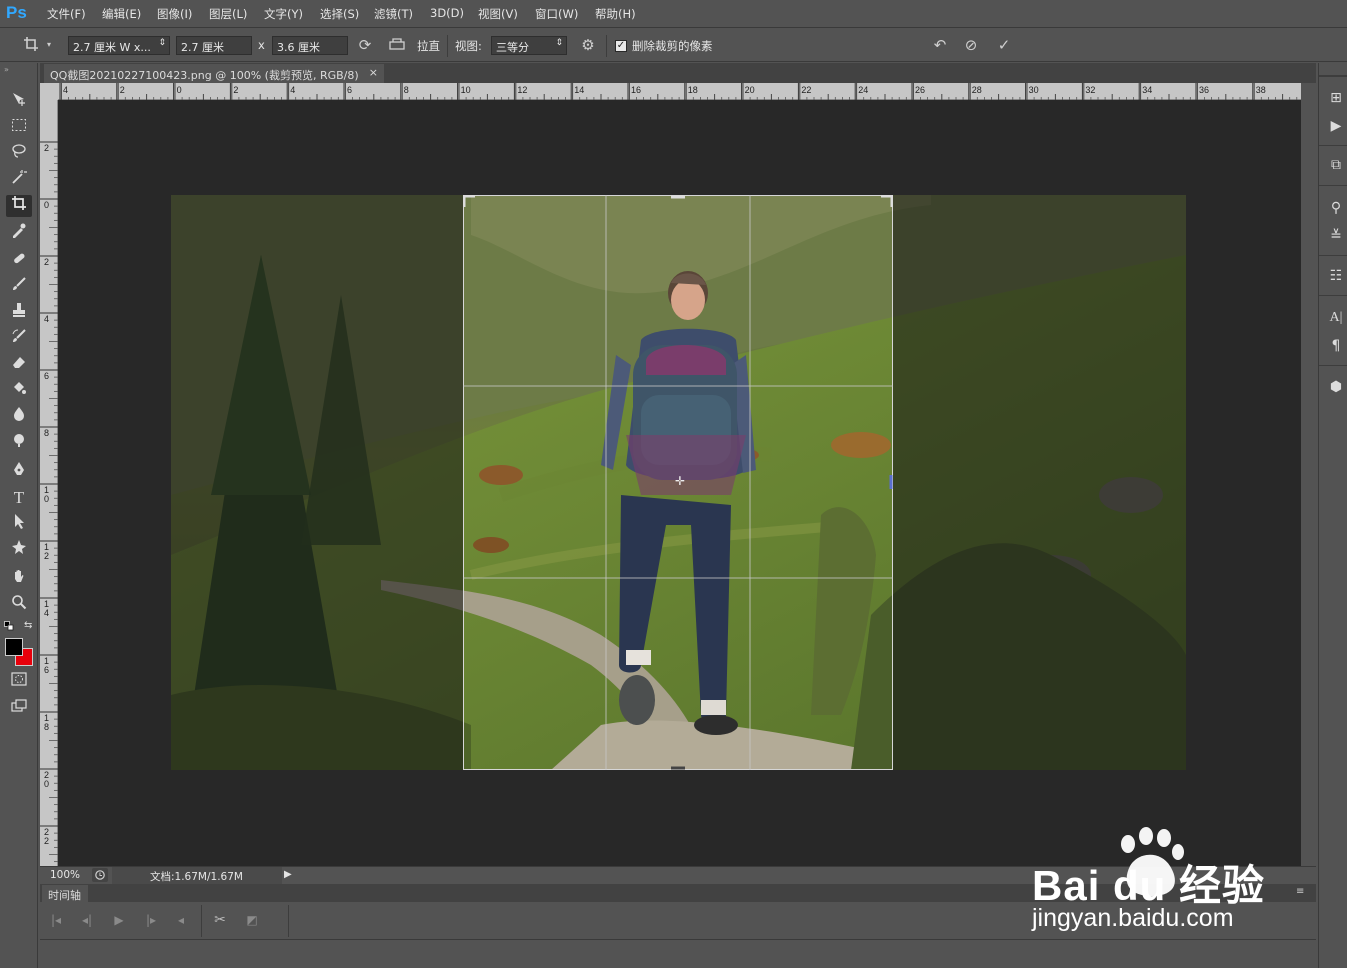  Describe the element at coordinates (636, 90) in the screenshot. I see `ruler-label: 16` at that location.